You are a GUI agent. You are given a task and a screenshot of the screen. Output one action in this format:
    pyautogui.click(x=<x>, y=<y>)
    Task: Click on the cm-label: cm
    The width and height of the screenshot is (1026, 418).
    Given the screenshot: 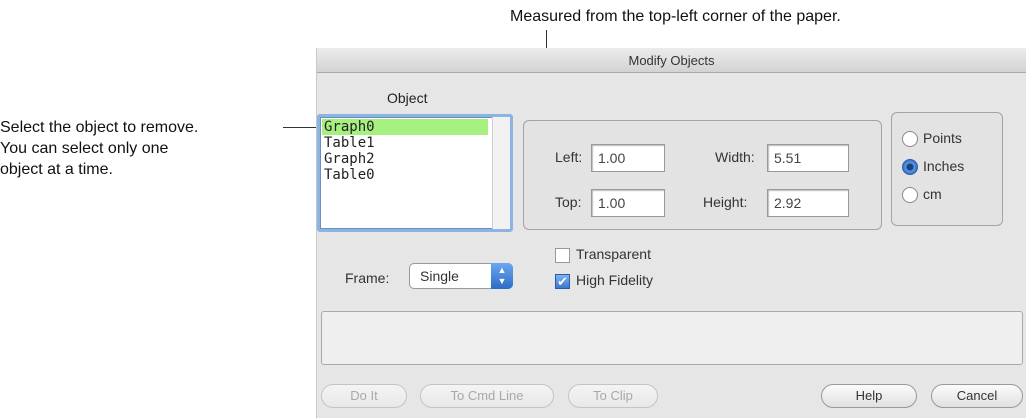 What is the action you would take?
    pyautogui.click(x=932, y=194)
    